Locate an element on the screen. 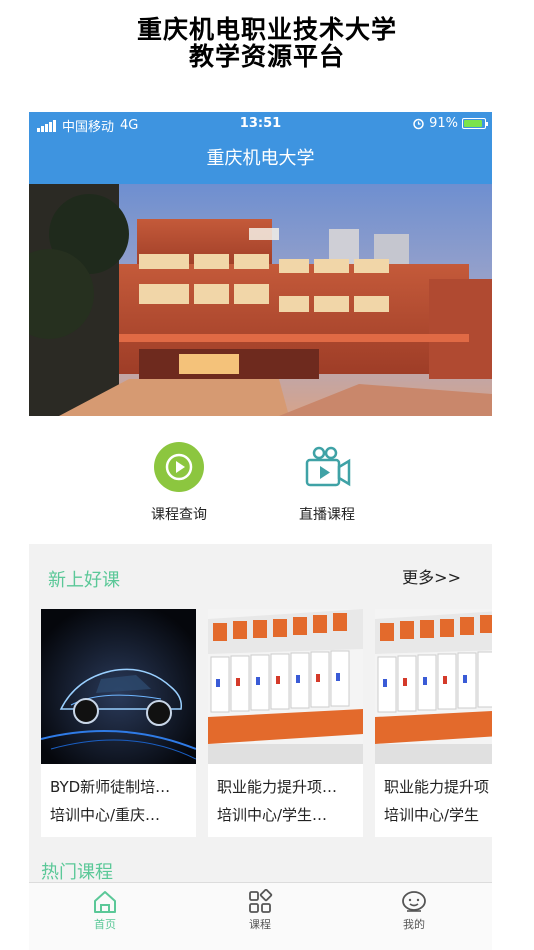 The width and height of the screenshot is (534, 950). course-card-subtitle: 培训中心/学生 is located at coordinates (432, 815).